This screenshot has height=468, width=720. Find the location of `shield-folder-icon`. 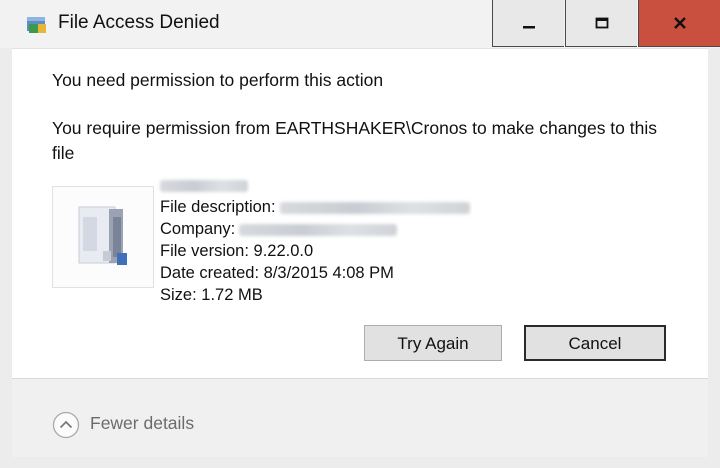

shield-folder-icon is located at coordinates (37, 24).